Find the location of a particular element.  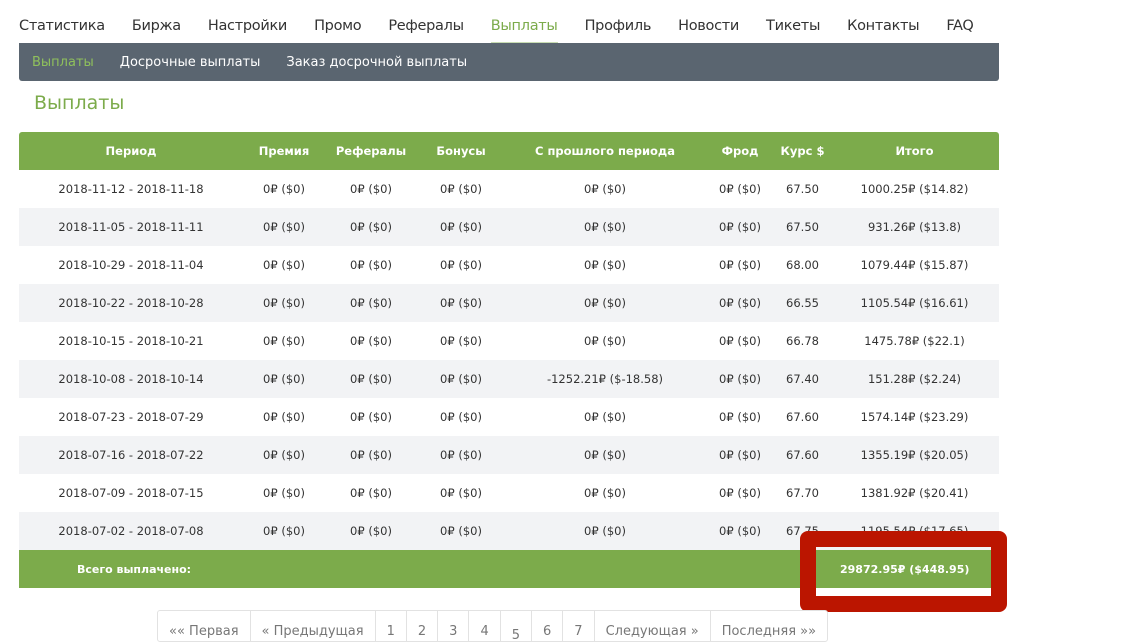

page-link: 7 is located at coordinates (579, 626).